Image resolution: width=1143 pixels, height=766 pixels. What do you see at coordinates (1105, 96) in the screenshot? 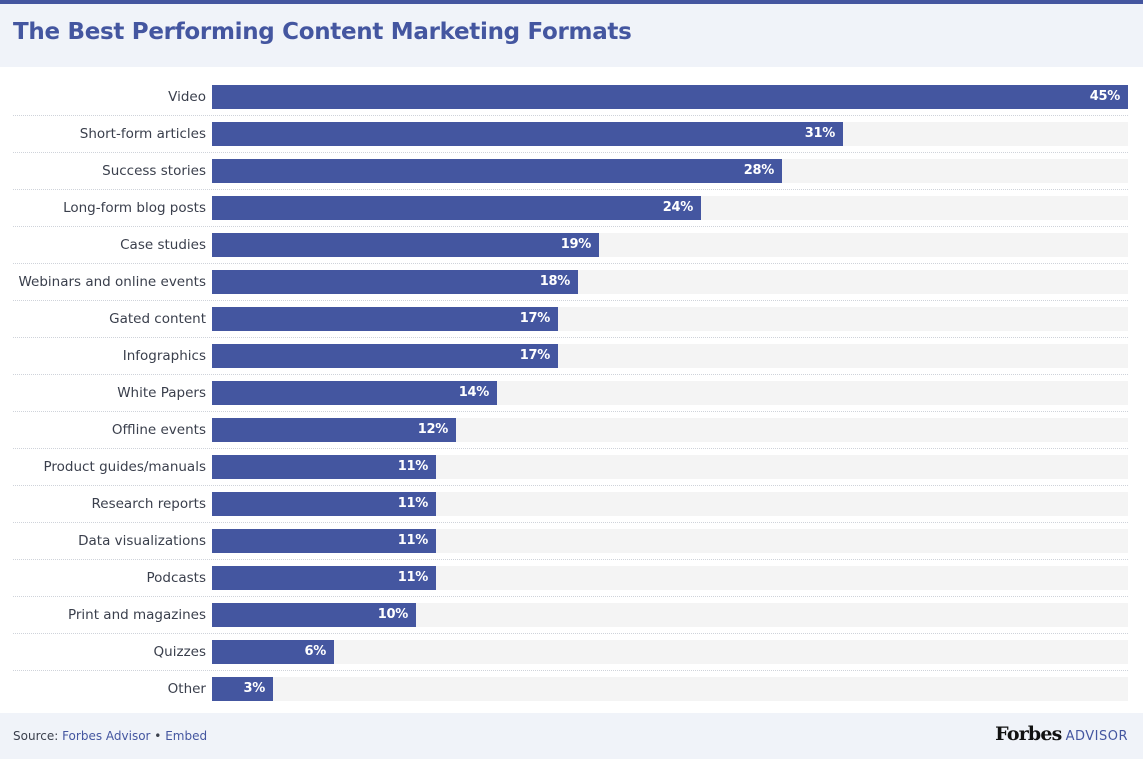
I see `bar-value-label: 45%` at bounding box center [1105, 96].